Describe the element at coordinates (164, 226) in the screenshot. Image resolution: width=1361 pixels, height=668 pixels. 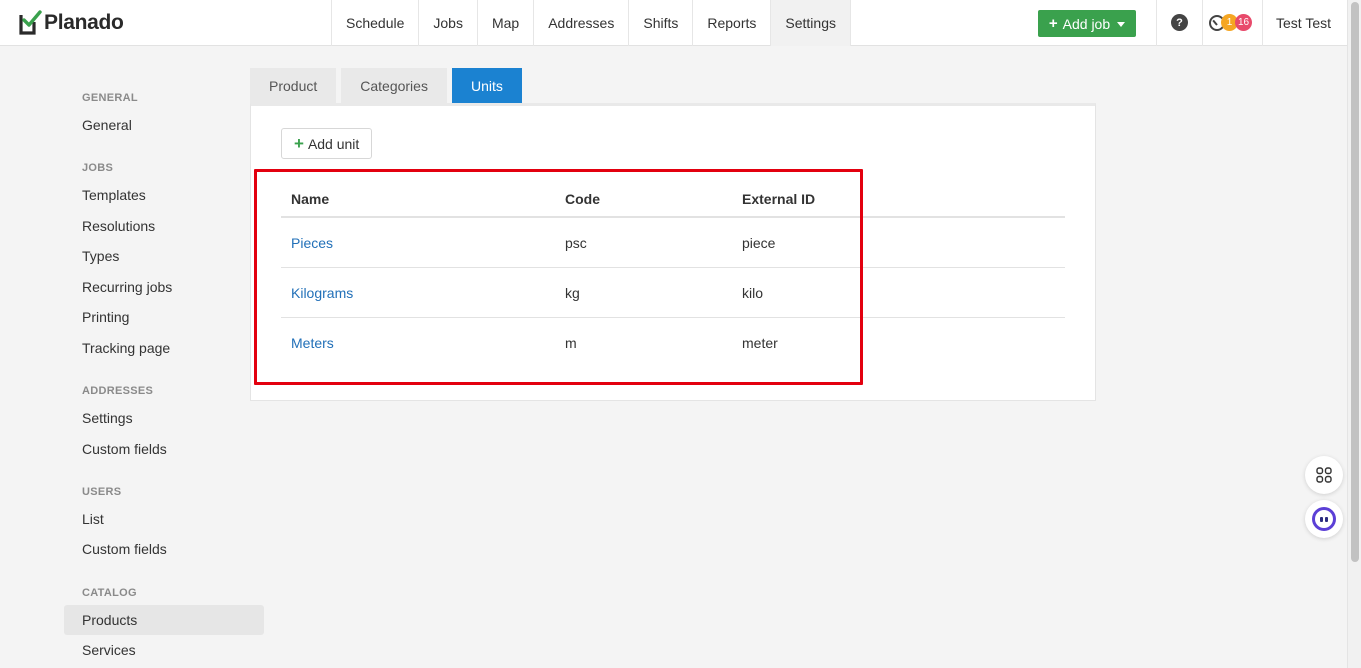
I see `sidebar-item-resolutions: Resolutions` at that location.